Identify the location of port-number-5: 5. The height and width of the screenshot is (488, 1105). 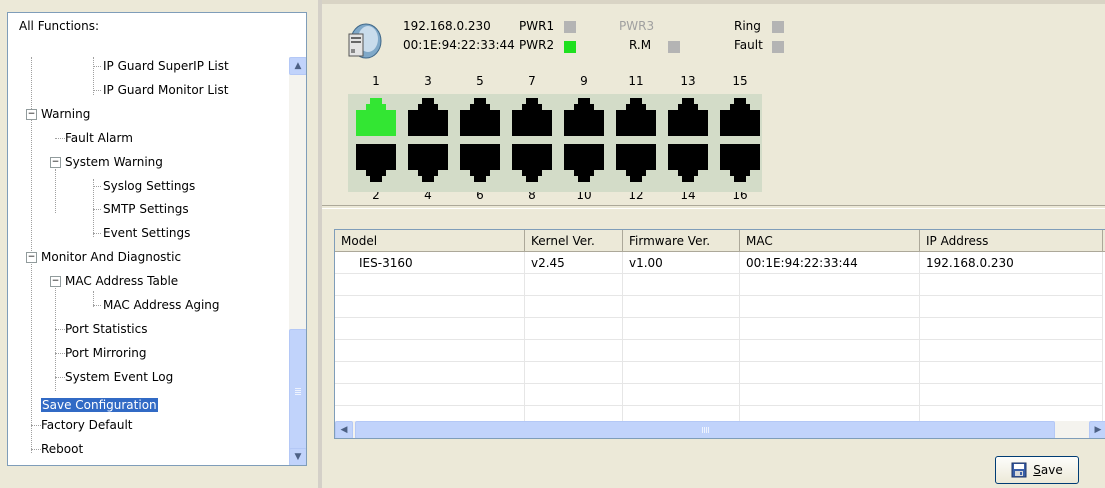
(480, 81).